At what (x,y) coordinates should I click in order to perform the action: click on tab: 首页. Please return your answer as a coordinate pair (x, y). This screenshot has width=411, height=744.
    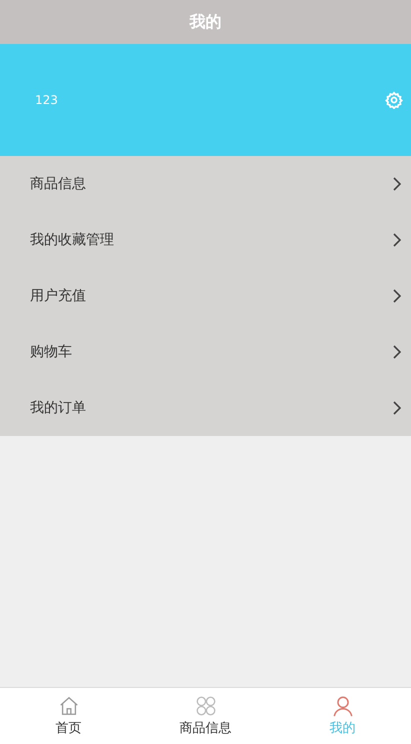
    Looking at the image, I should click on (68, 716).